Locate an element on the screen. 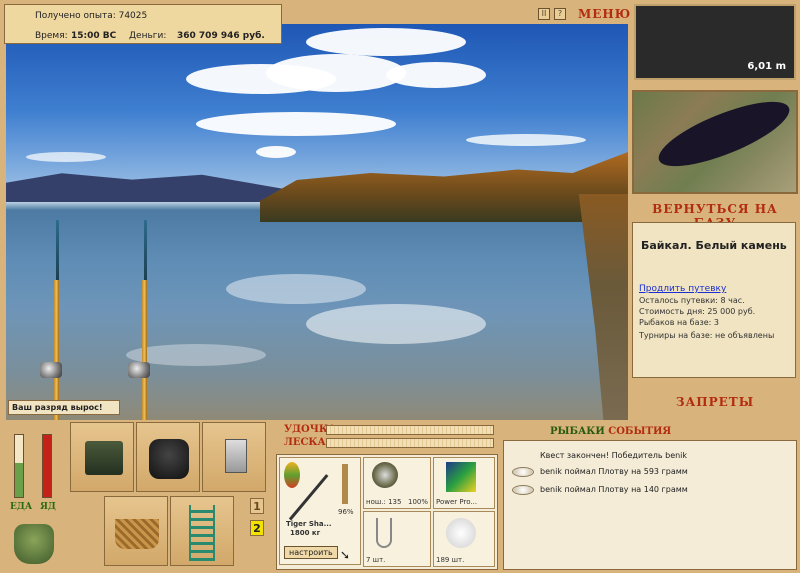 Image resolution: width=800 pixels, height=573 pixels. rank-notice-text: Ваш разряд вырос! is located at coordinates (57, 407).